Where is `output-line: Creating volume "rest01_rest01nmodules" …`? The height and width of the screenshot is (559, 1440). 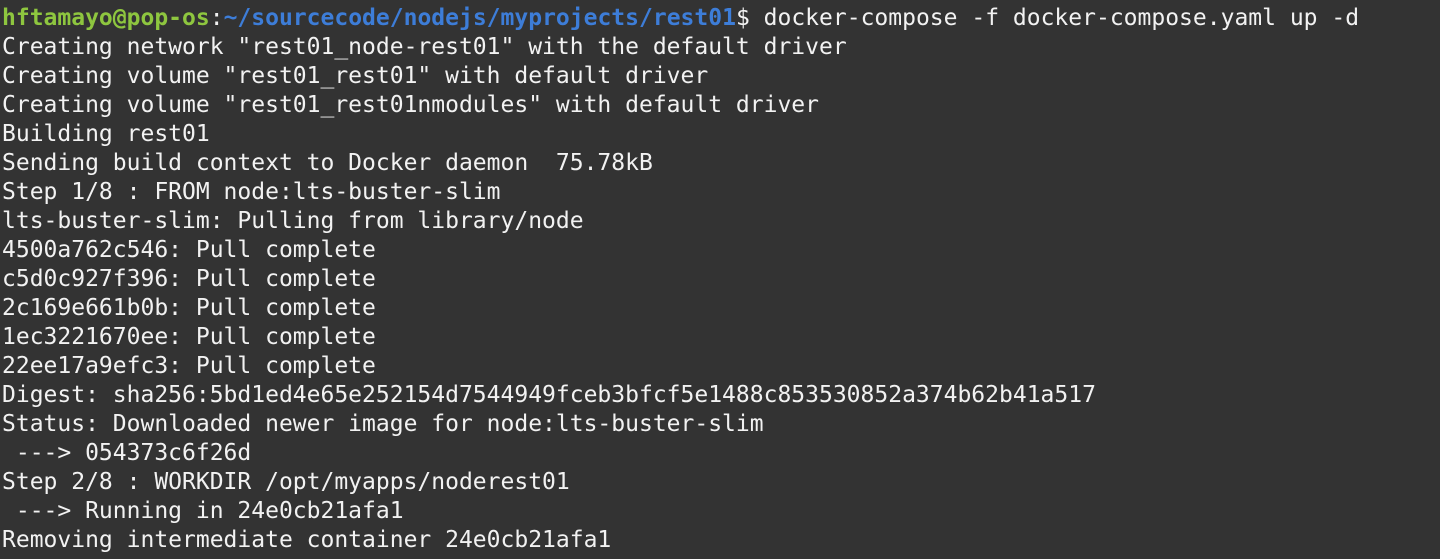
output-line: Creating volume "rest01_rest01nmodules" … is located at coordinates (410, 105).